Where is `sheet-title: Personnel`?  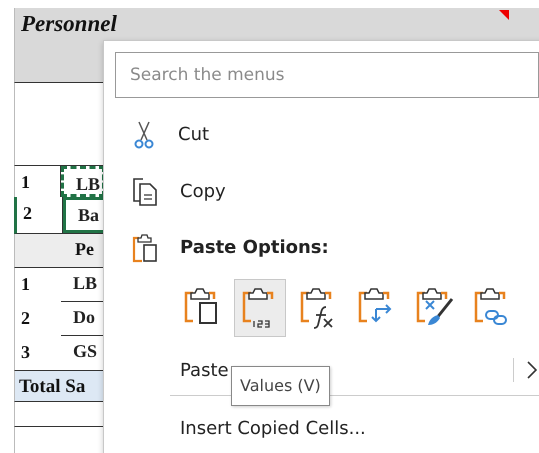
sheet-title: Personnel is located at coordinates (68, 23).